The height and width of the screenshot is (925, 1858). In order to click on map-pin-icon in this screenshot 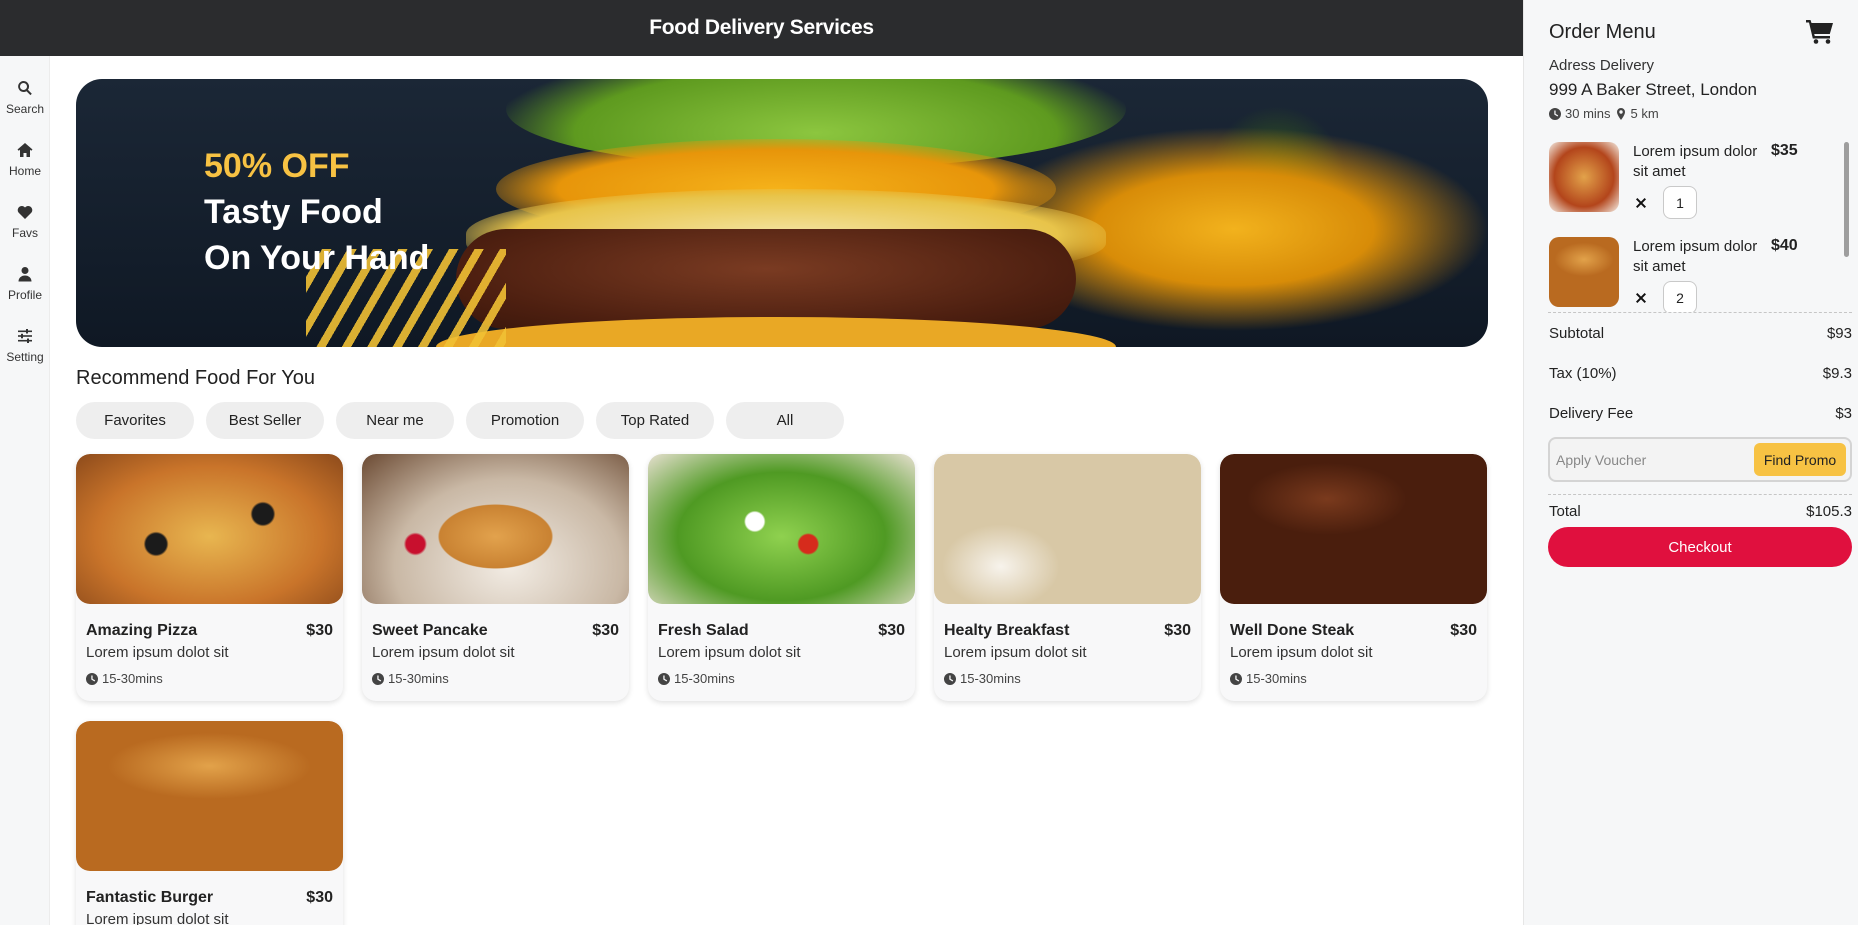, I will do `click(1620, 113)`.